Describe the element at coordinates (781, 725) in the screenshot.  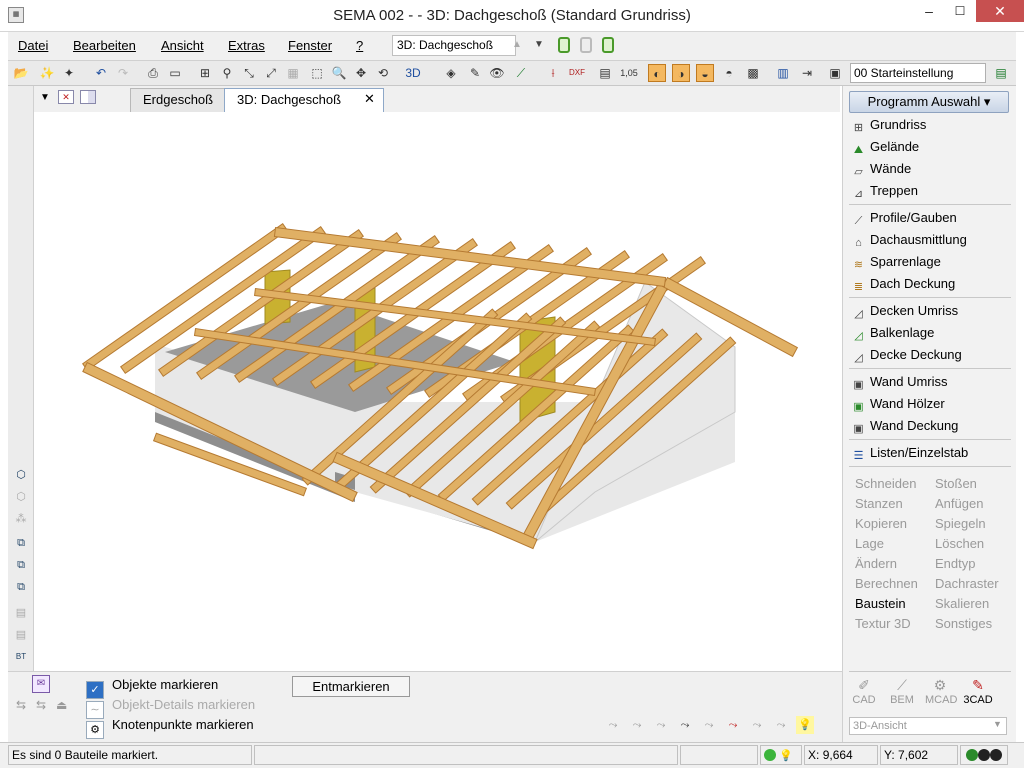
I see `snap-icon-8: ⤳` at that location.